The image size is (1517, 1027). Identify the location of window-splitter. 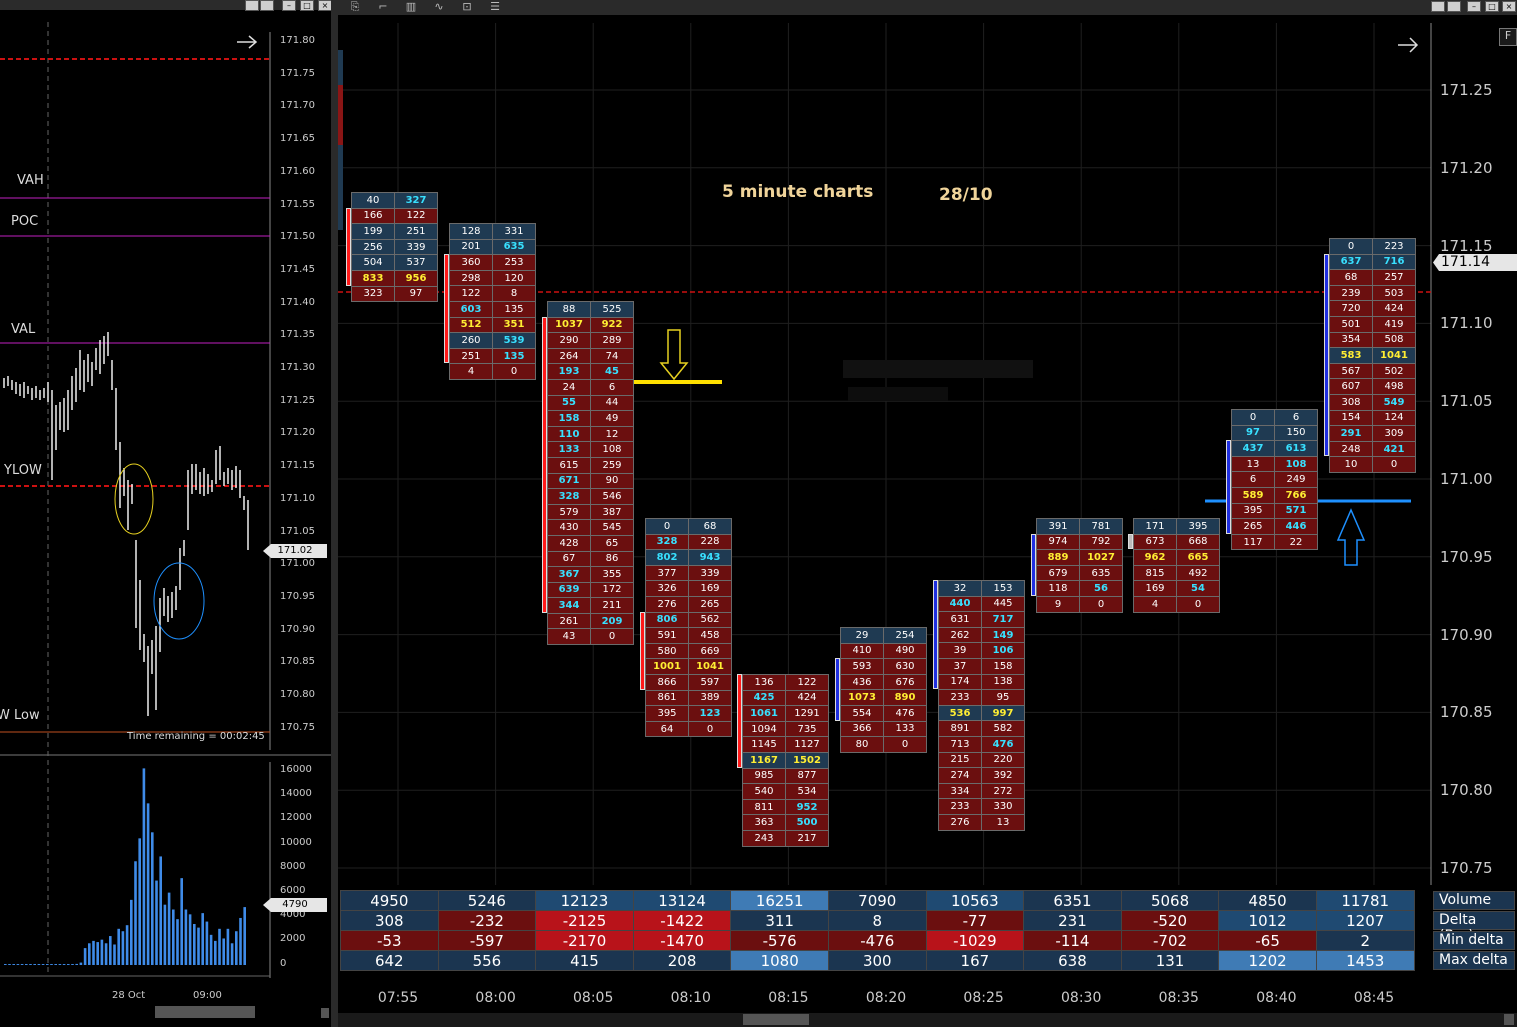
(334, 513).